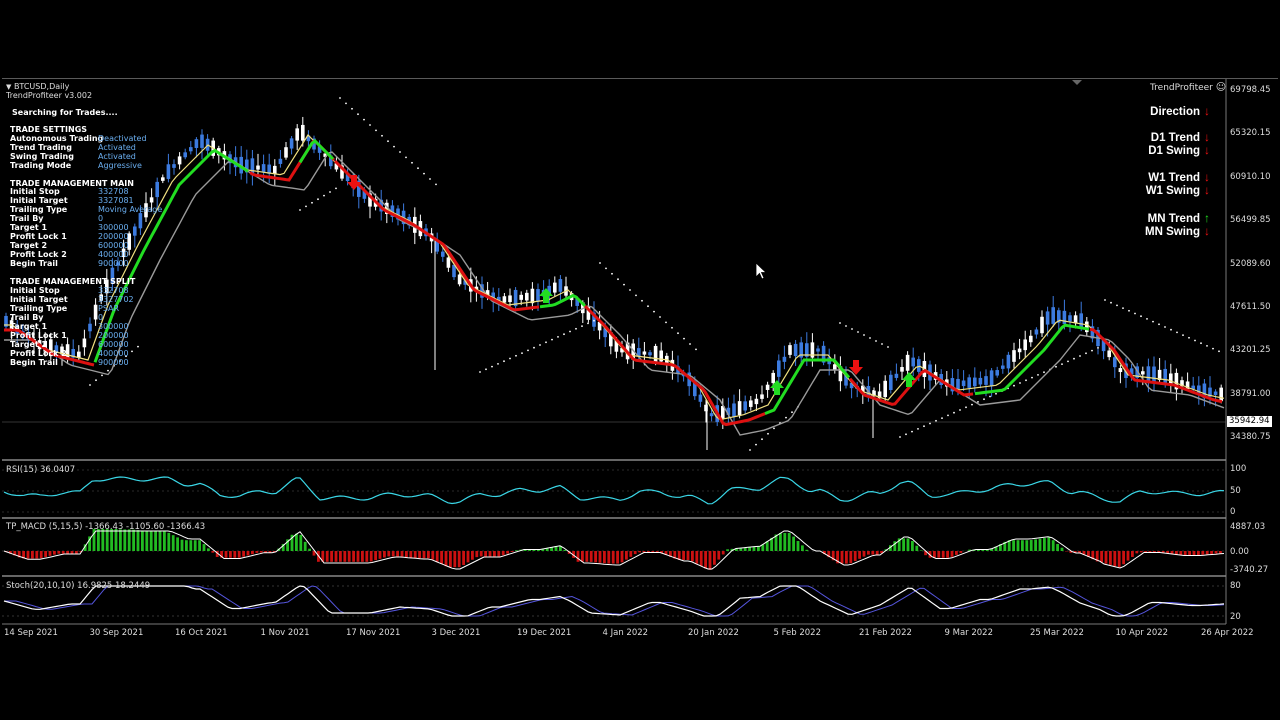 The image size is (1280, 720). I want to click on setting-row: Target 2 600000, so click(69, 344).